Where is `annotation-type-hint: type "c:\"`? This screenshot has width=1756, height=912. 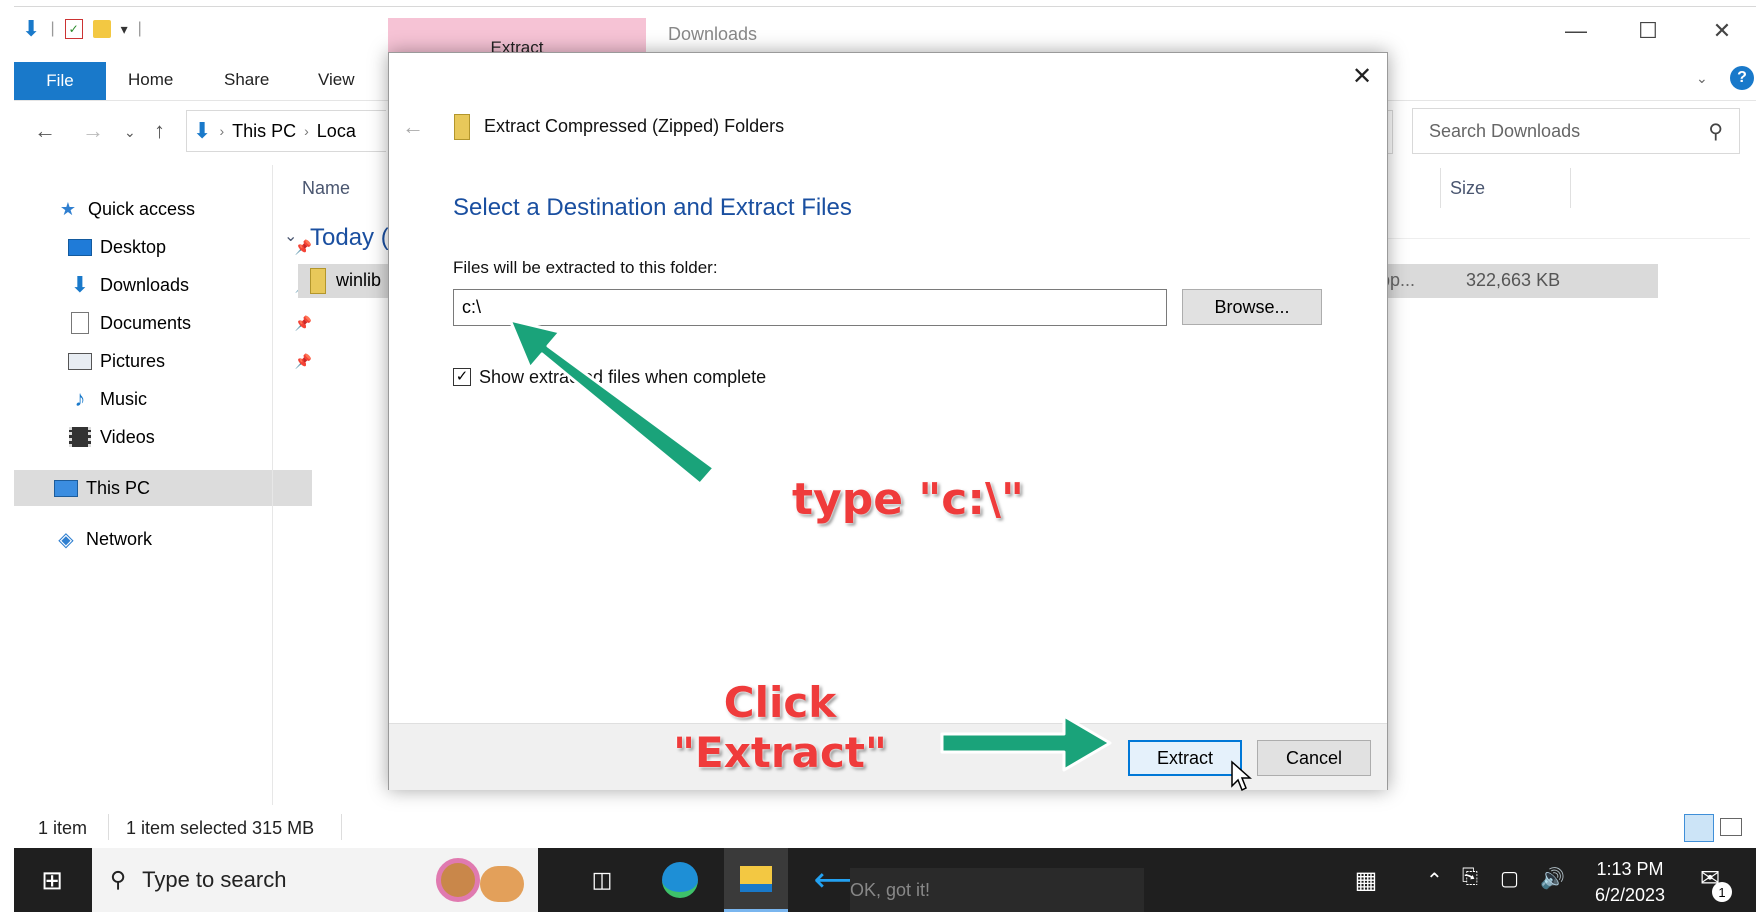 annotation-type-hint: type "c:\" is located at coordinates (908, 499).